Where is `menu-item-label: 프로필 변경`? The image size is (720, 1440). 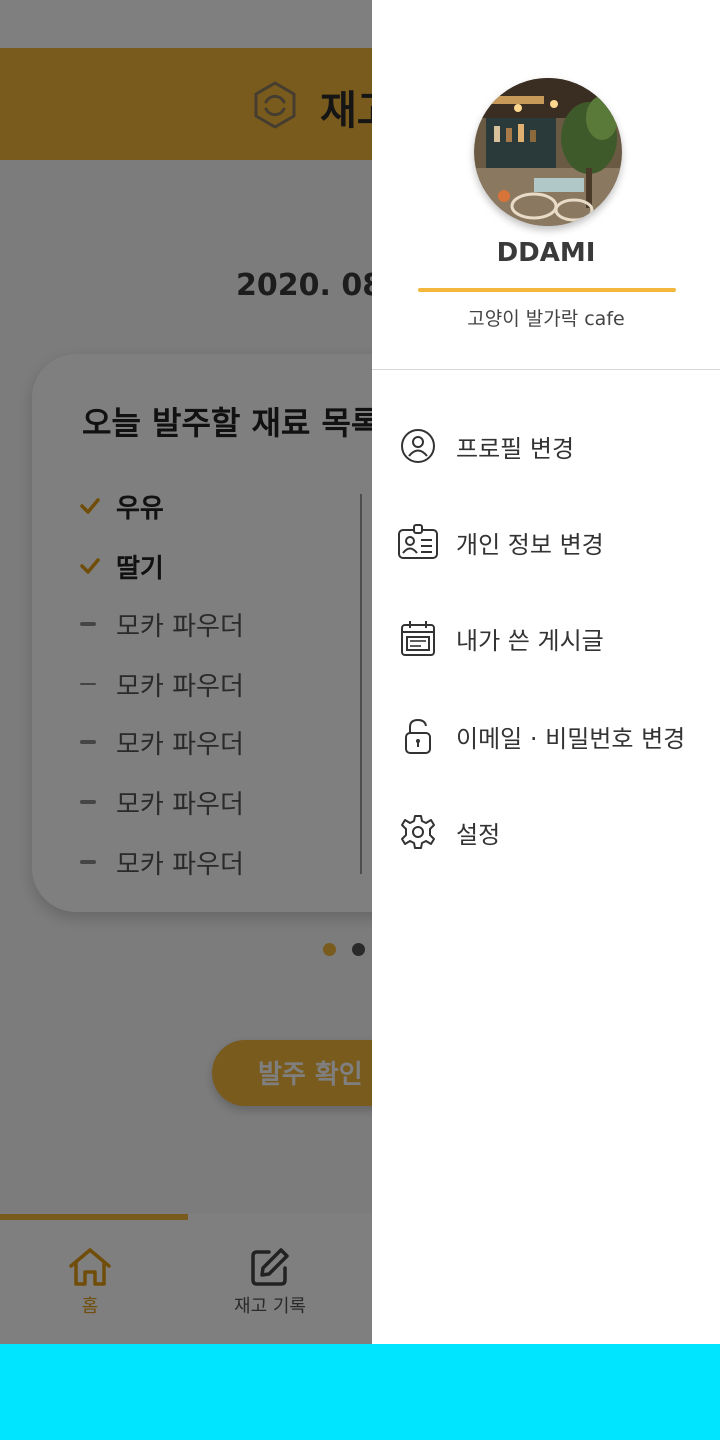
menu-item-label: 프로필 변경 is located at coordinates (515, 448).